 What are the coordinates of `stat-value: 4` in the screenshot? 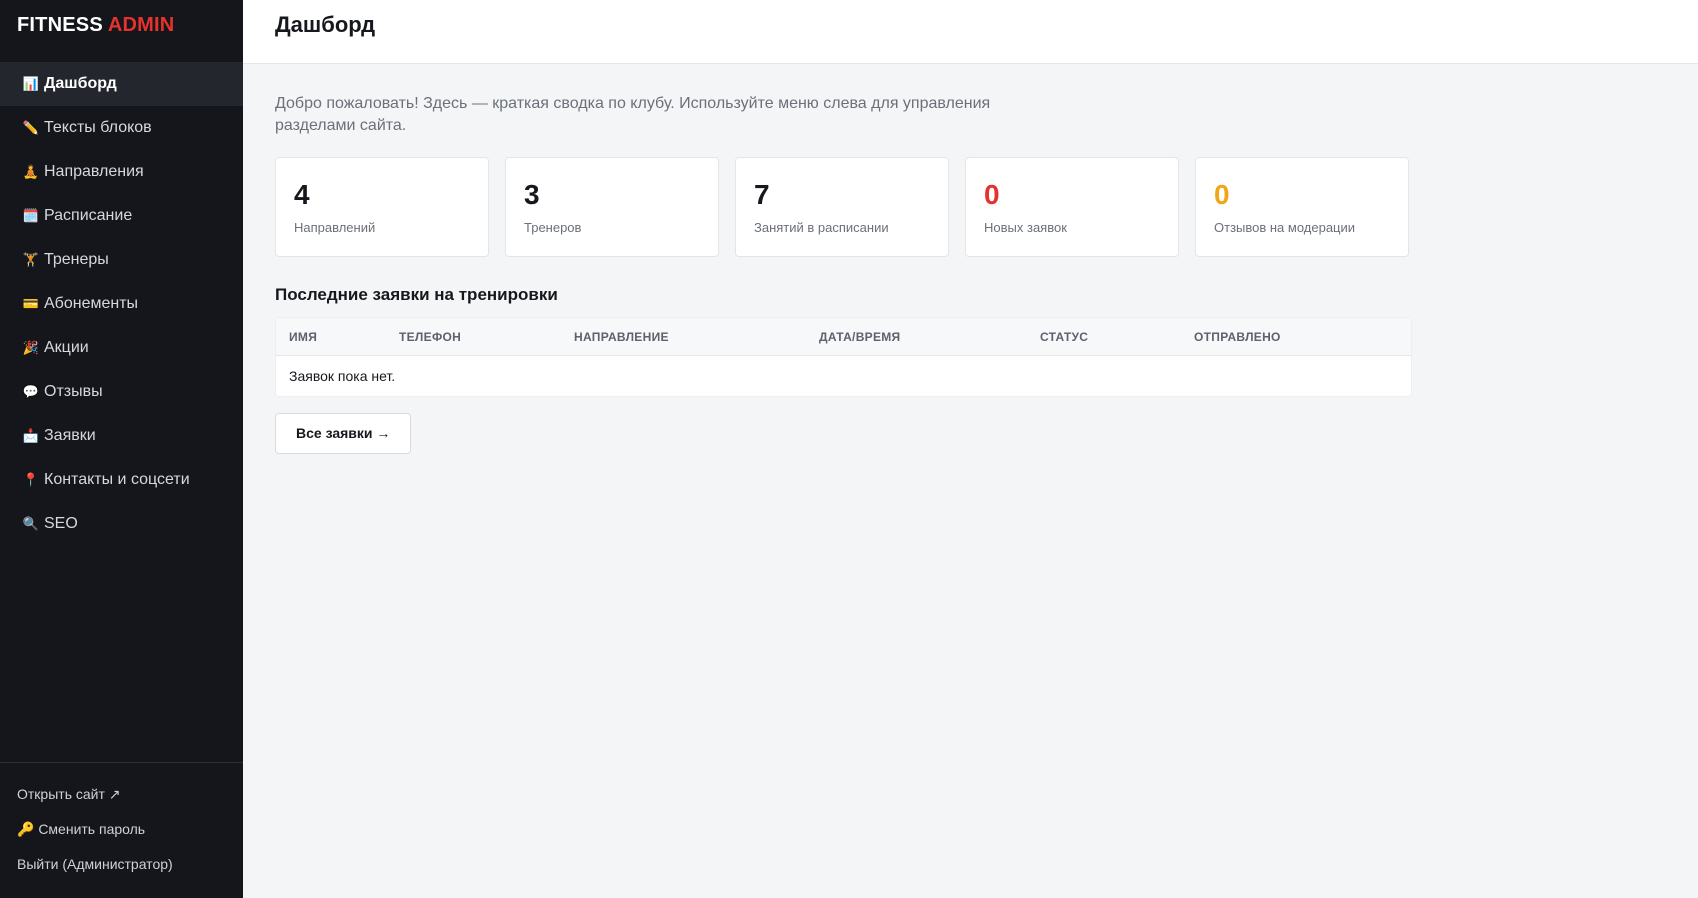 It's located at (302, 194).